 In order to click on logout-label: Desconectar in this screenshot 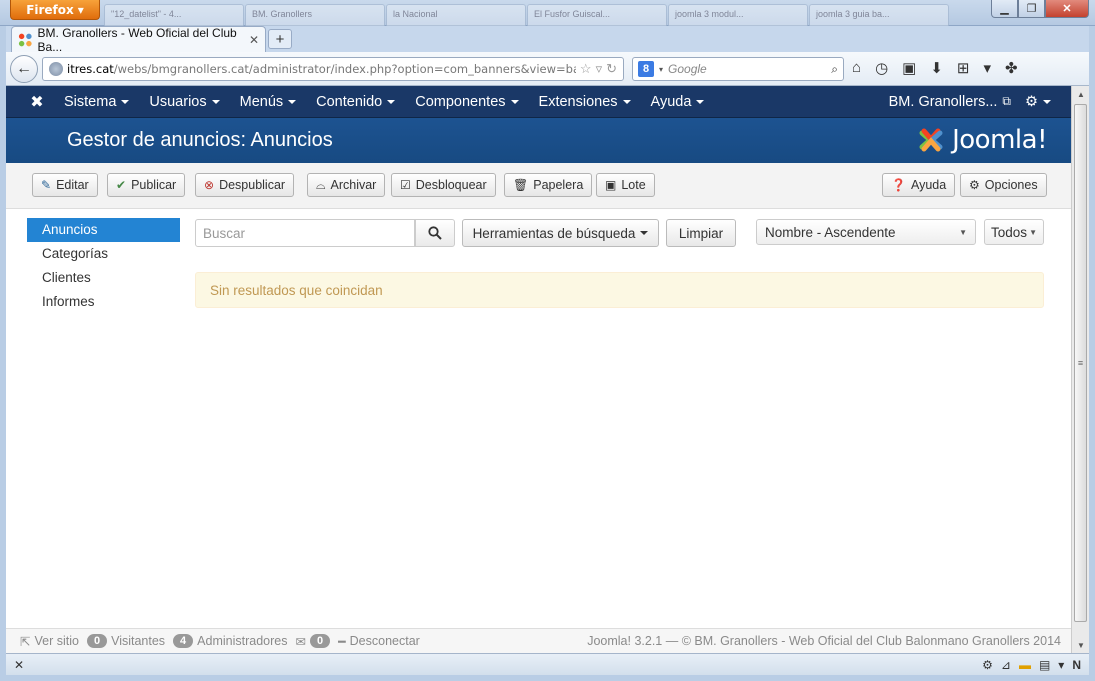, I will do `click(384, 641)`.